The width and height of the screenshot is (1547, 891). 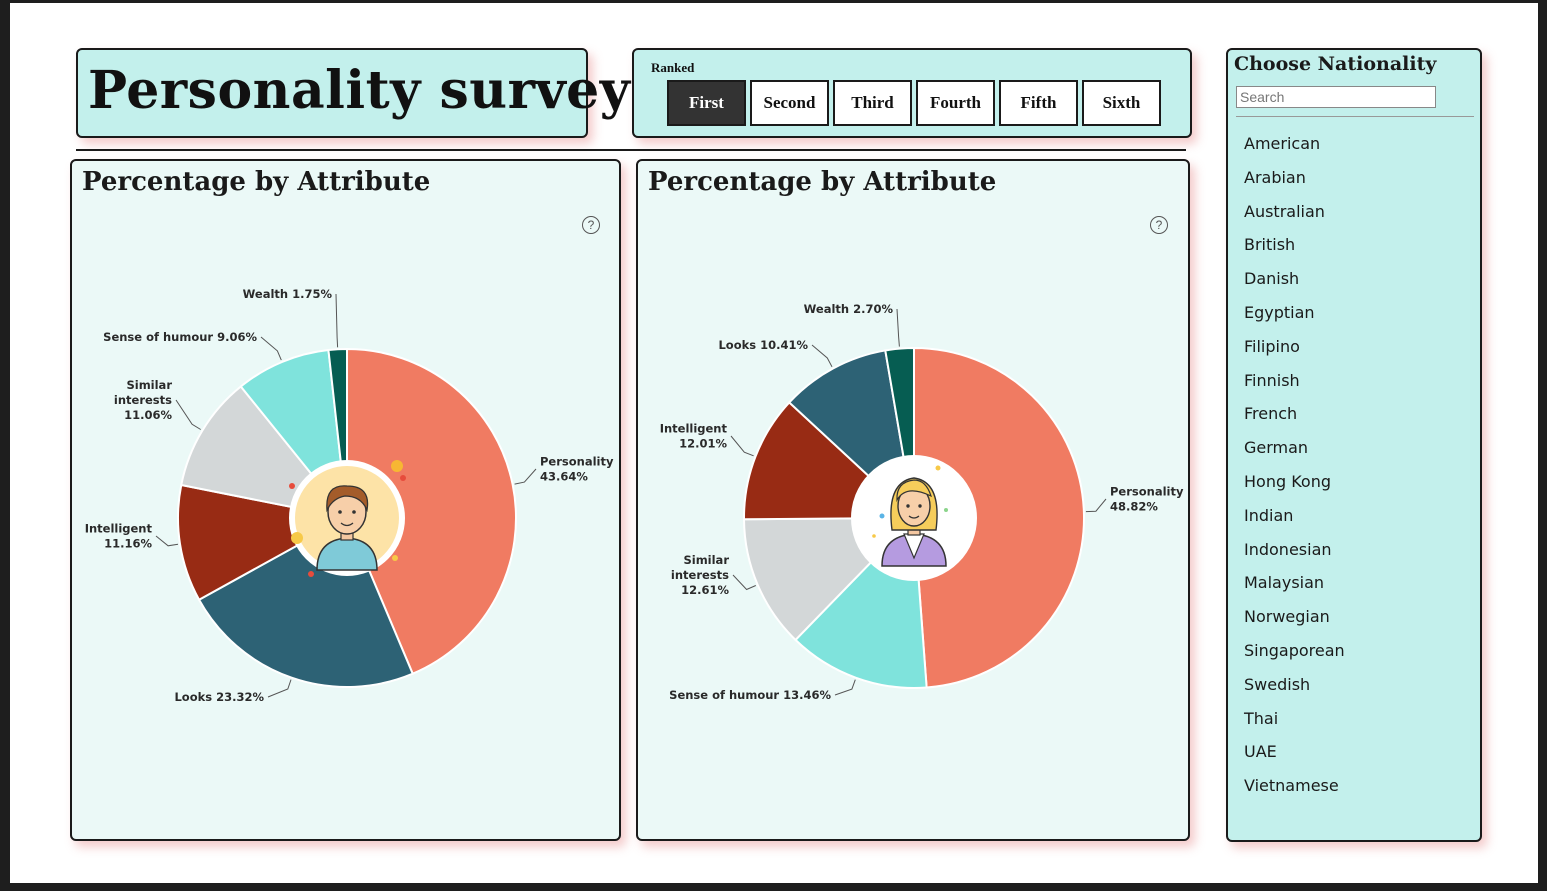 What do you see at coordinates (1294, 726) in the screenshot?
I see `nationality-item: Thai` at bounding box center [1294, 726].